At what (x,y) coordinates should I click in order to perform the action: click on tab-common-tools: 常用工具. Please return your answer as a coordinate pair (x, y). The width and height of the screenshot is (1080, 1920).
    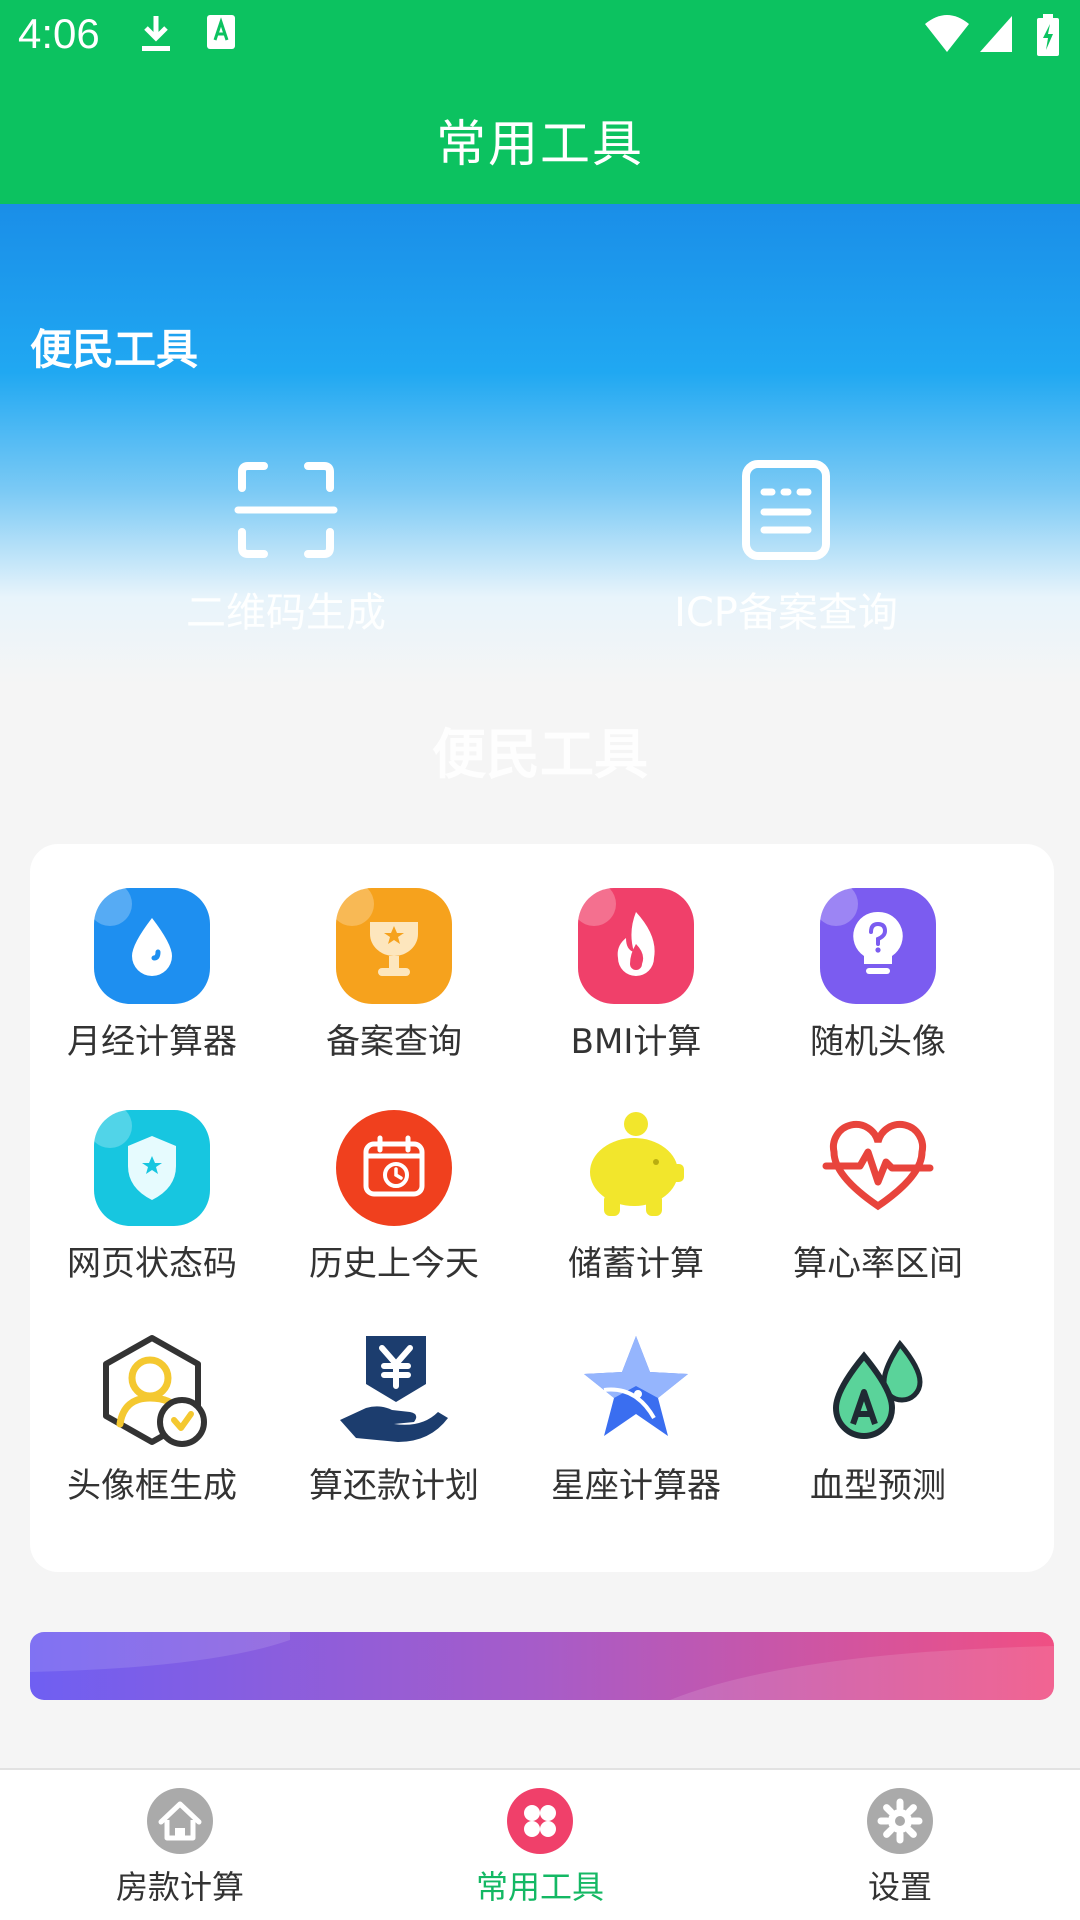
    Looking at the image, I should click on (540, 1848).